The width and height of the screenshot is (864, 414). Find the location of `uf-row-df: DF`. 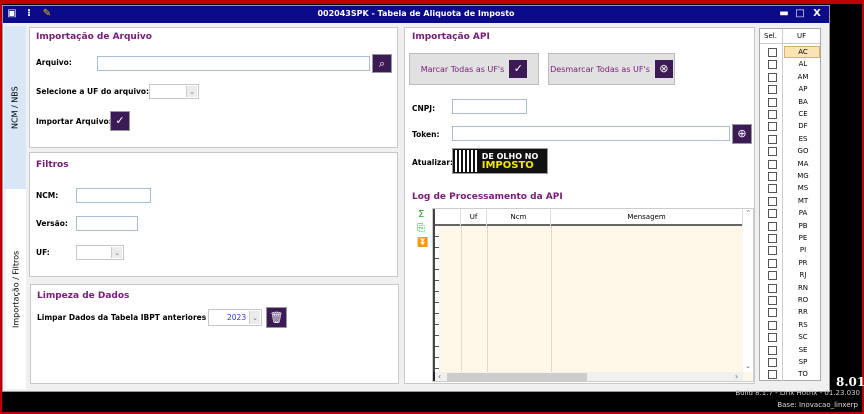

uf-row-df: DF is located at coordinates (790, 126).